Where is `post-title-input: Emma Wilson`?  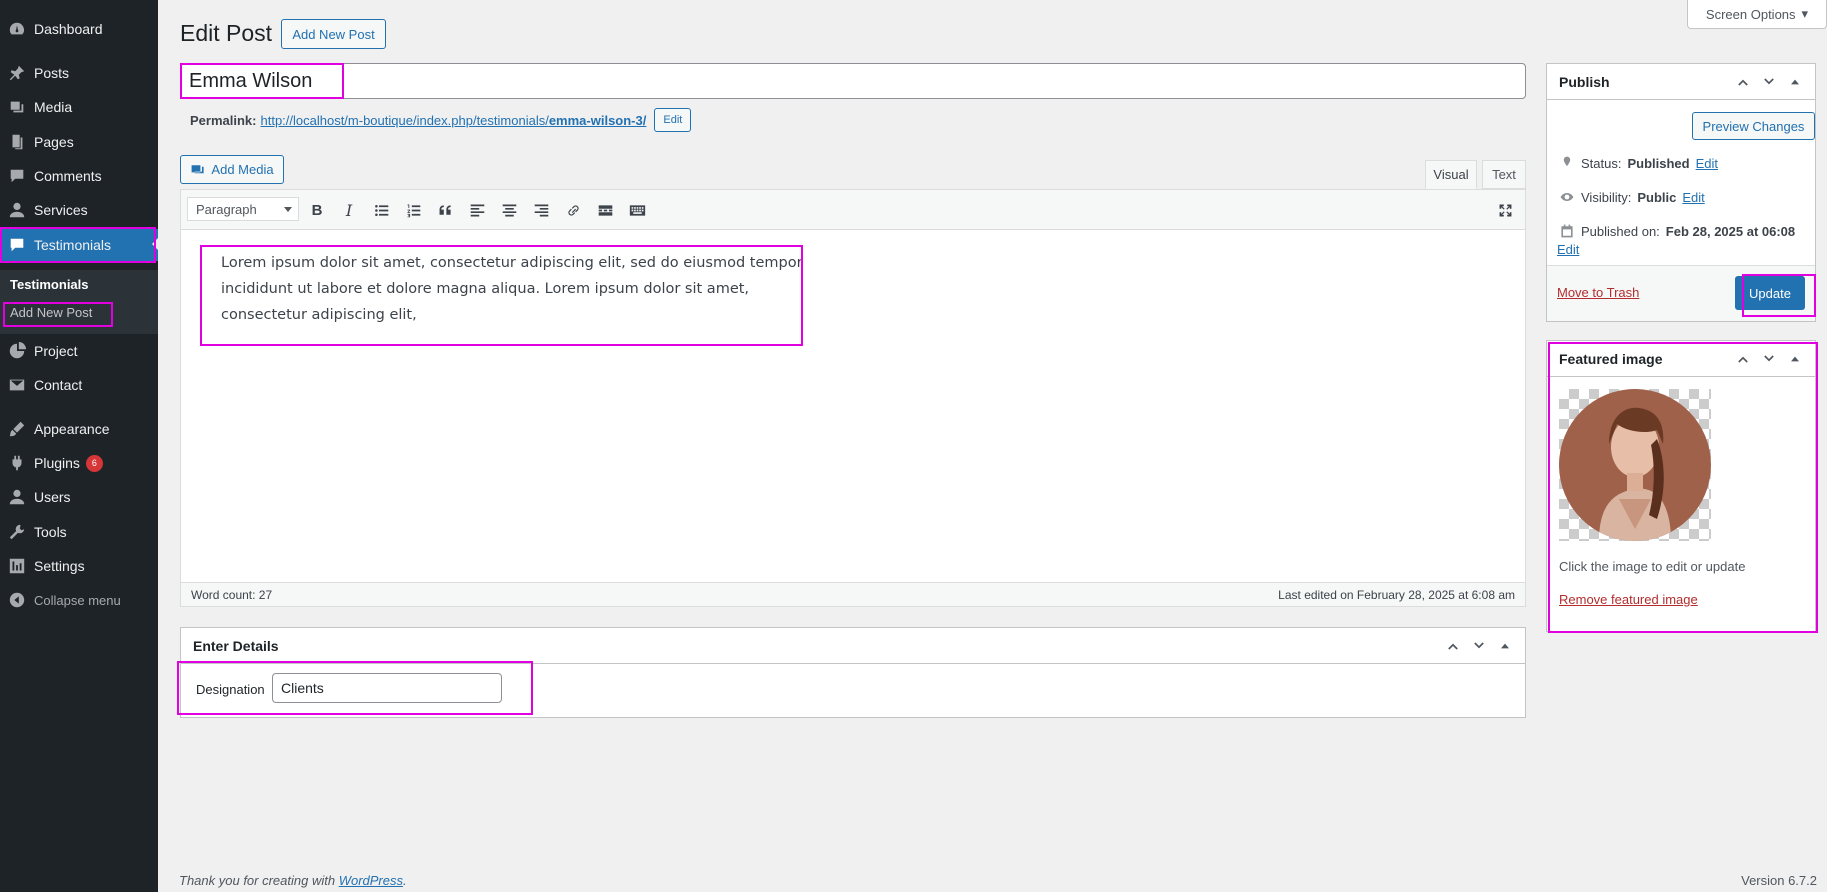
post-title-input: Emma Wilson is located at coordinates (853, 81).